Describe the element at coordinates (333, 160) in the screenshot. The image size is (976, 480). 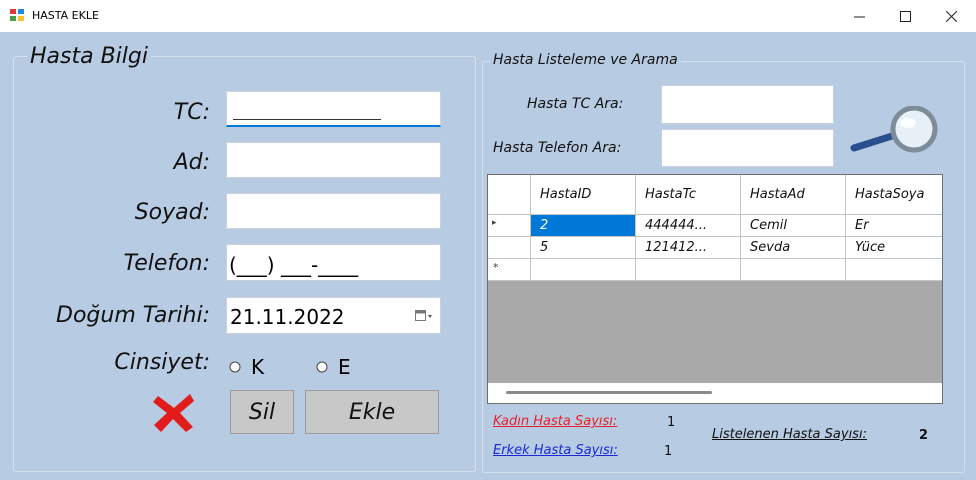
I see `ad-input` at that location.